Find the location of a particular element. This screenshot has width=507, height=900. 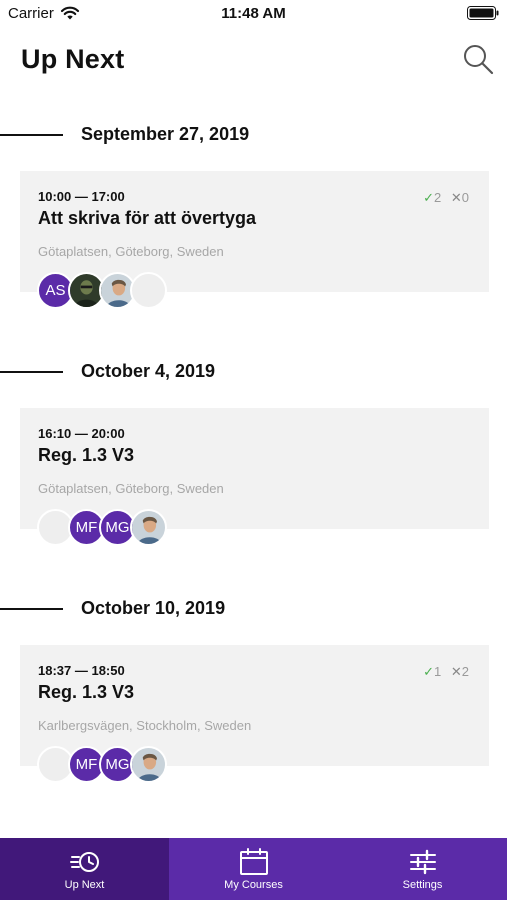

search-icon is located at coordinates (478, 59).